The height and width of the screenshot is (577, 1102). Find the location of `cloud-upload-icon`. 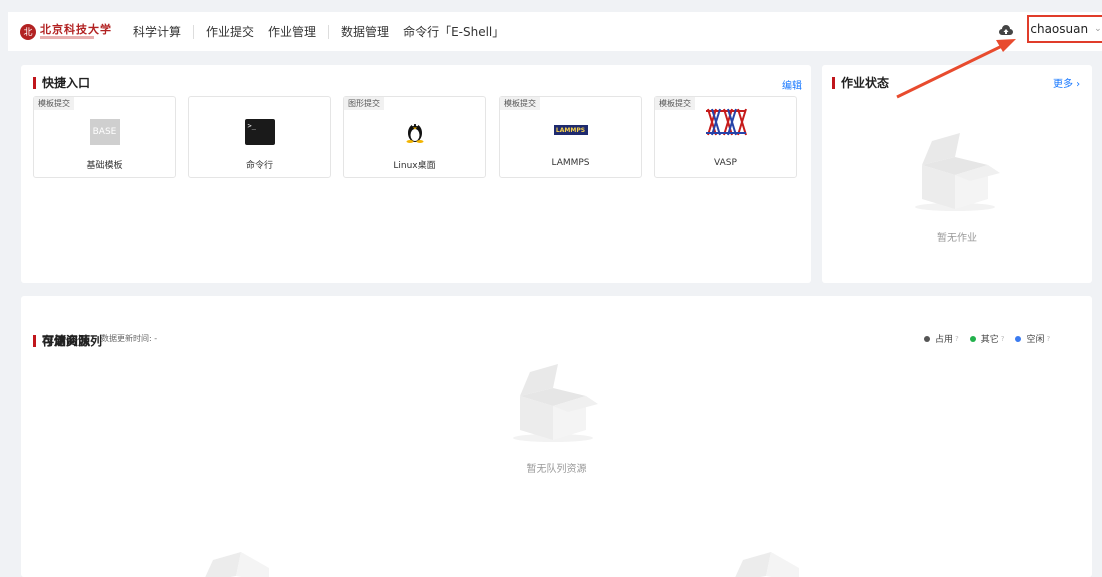

cloud-upload-icon is located at coordinates (1006, 31).